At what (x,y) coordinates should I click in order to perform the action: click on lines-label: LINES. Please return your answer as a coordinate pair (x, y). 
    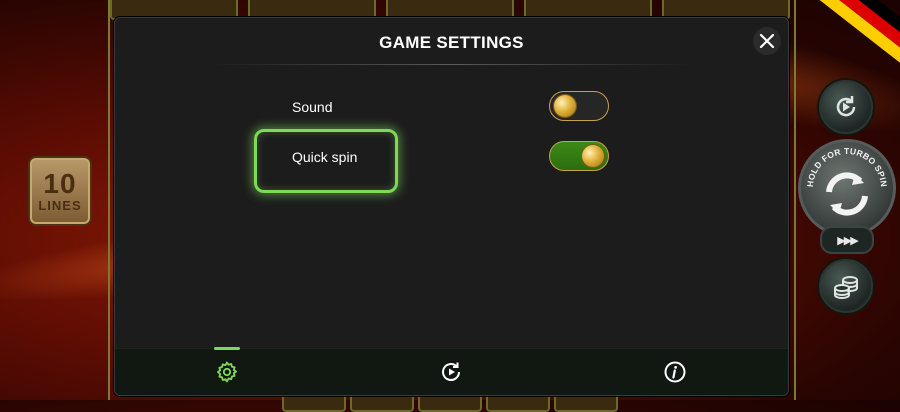
    Looking at the image, I should click on (60, 205).